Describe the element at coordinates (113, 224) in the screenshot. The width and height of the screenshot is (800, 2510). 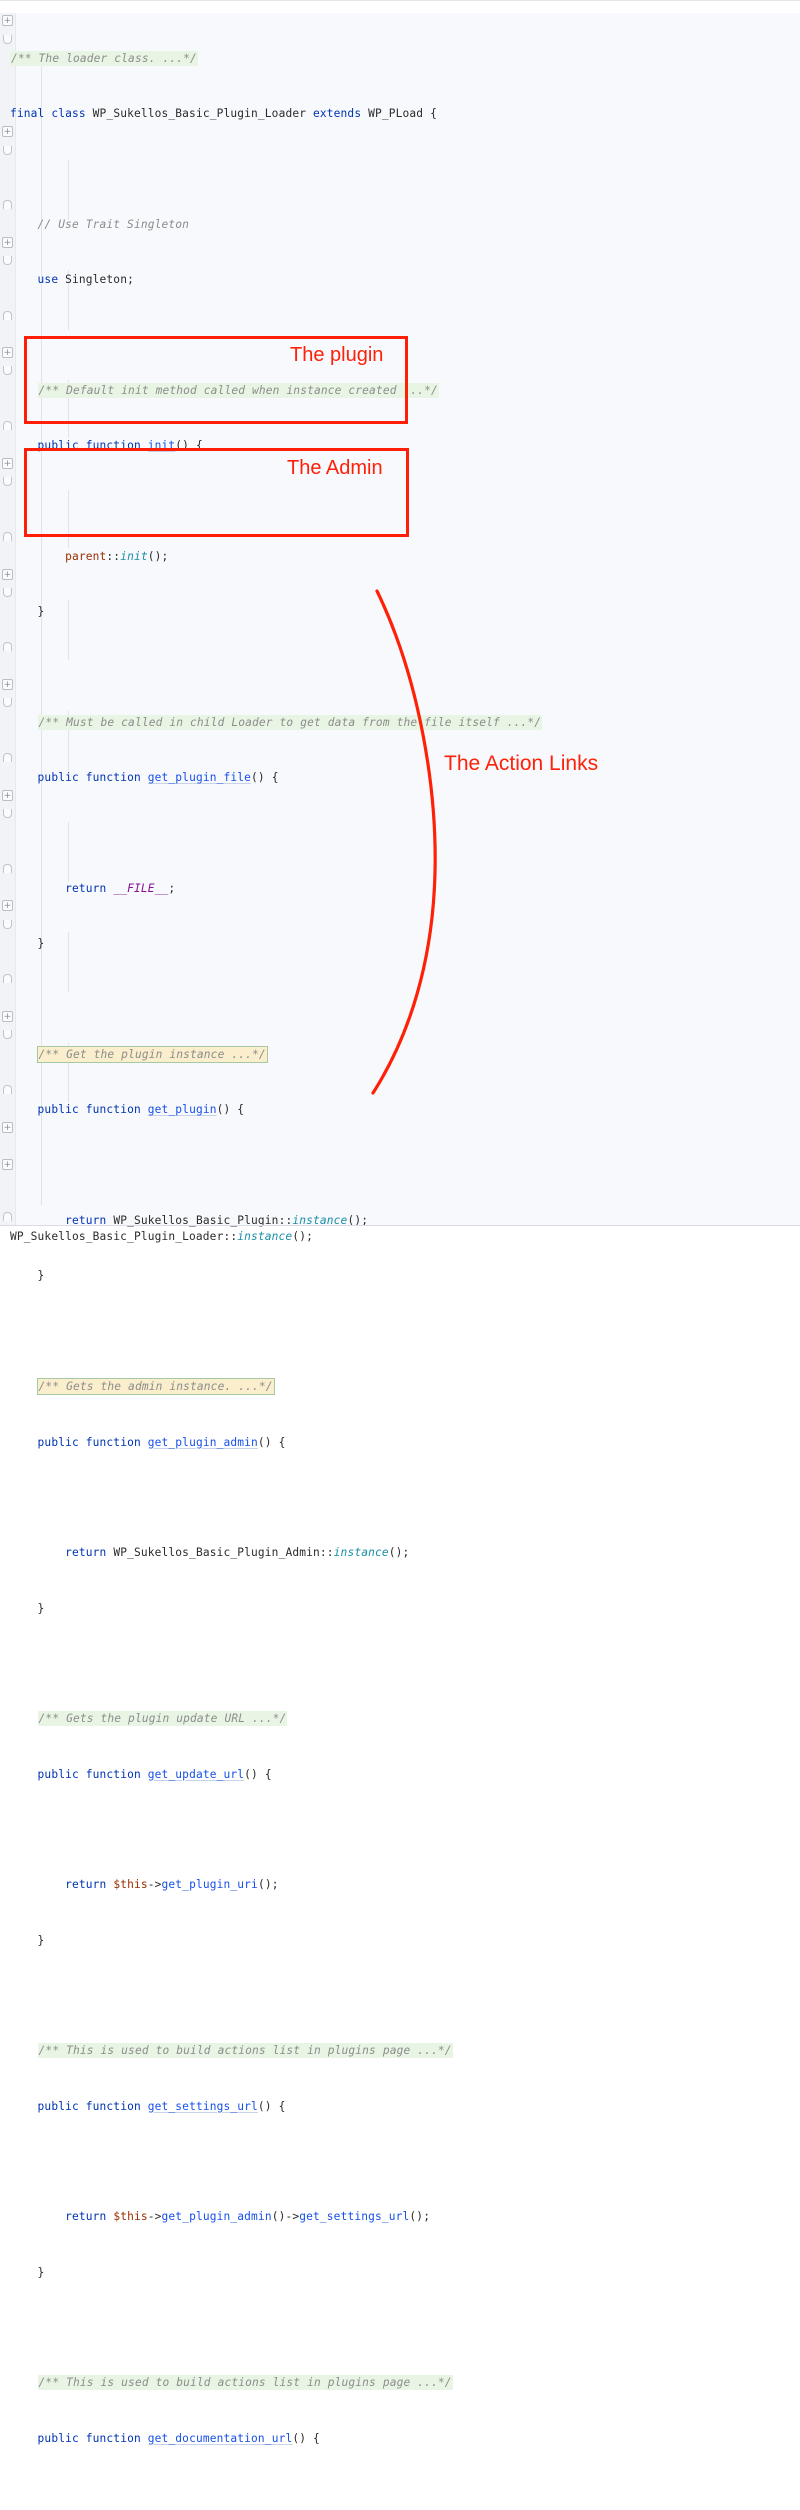
I see `inline-comment: // Use Trait Singleton` at that location.